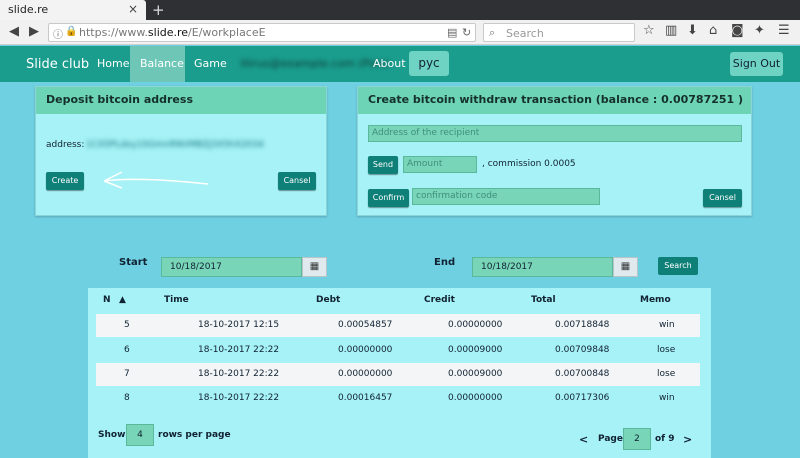 This screenshot has height=458, width=800. What do you see at coordinates (58, 33) in the screenshot?
I see `info-icon: ⓘ` at bounding box center [58, 33].